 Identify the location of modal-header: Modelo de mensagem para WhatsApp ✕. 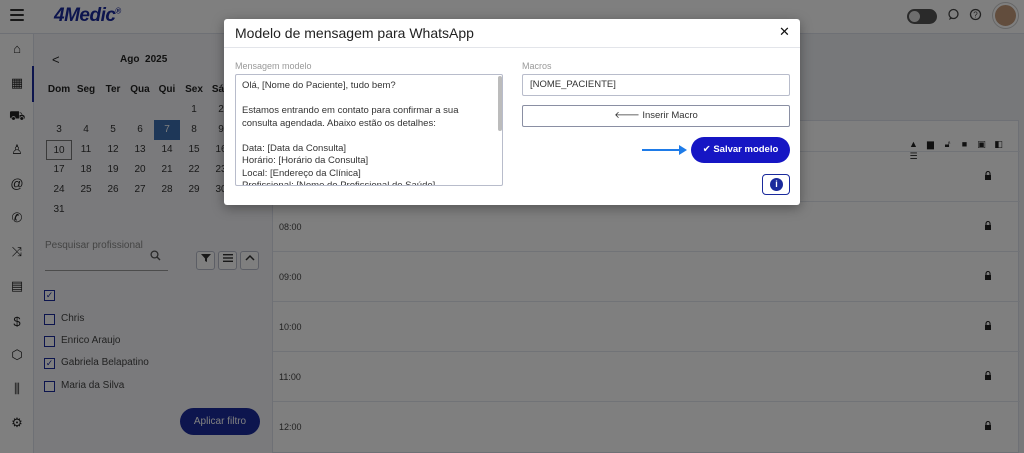
(512, 33).